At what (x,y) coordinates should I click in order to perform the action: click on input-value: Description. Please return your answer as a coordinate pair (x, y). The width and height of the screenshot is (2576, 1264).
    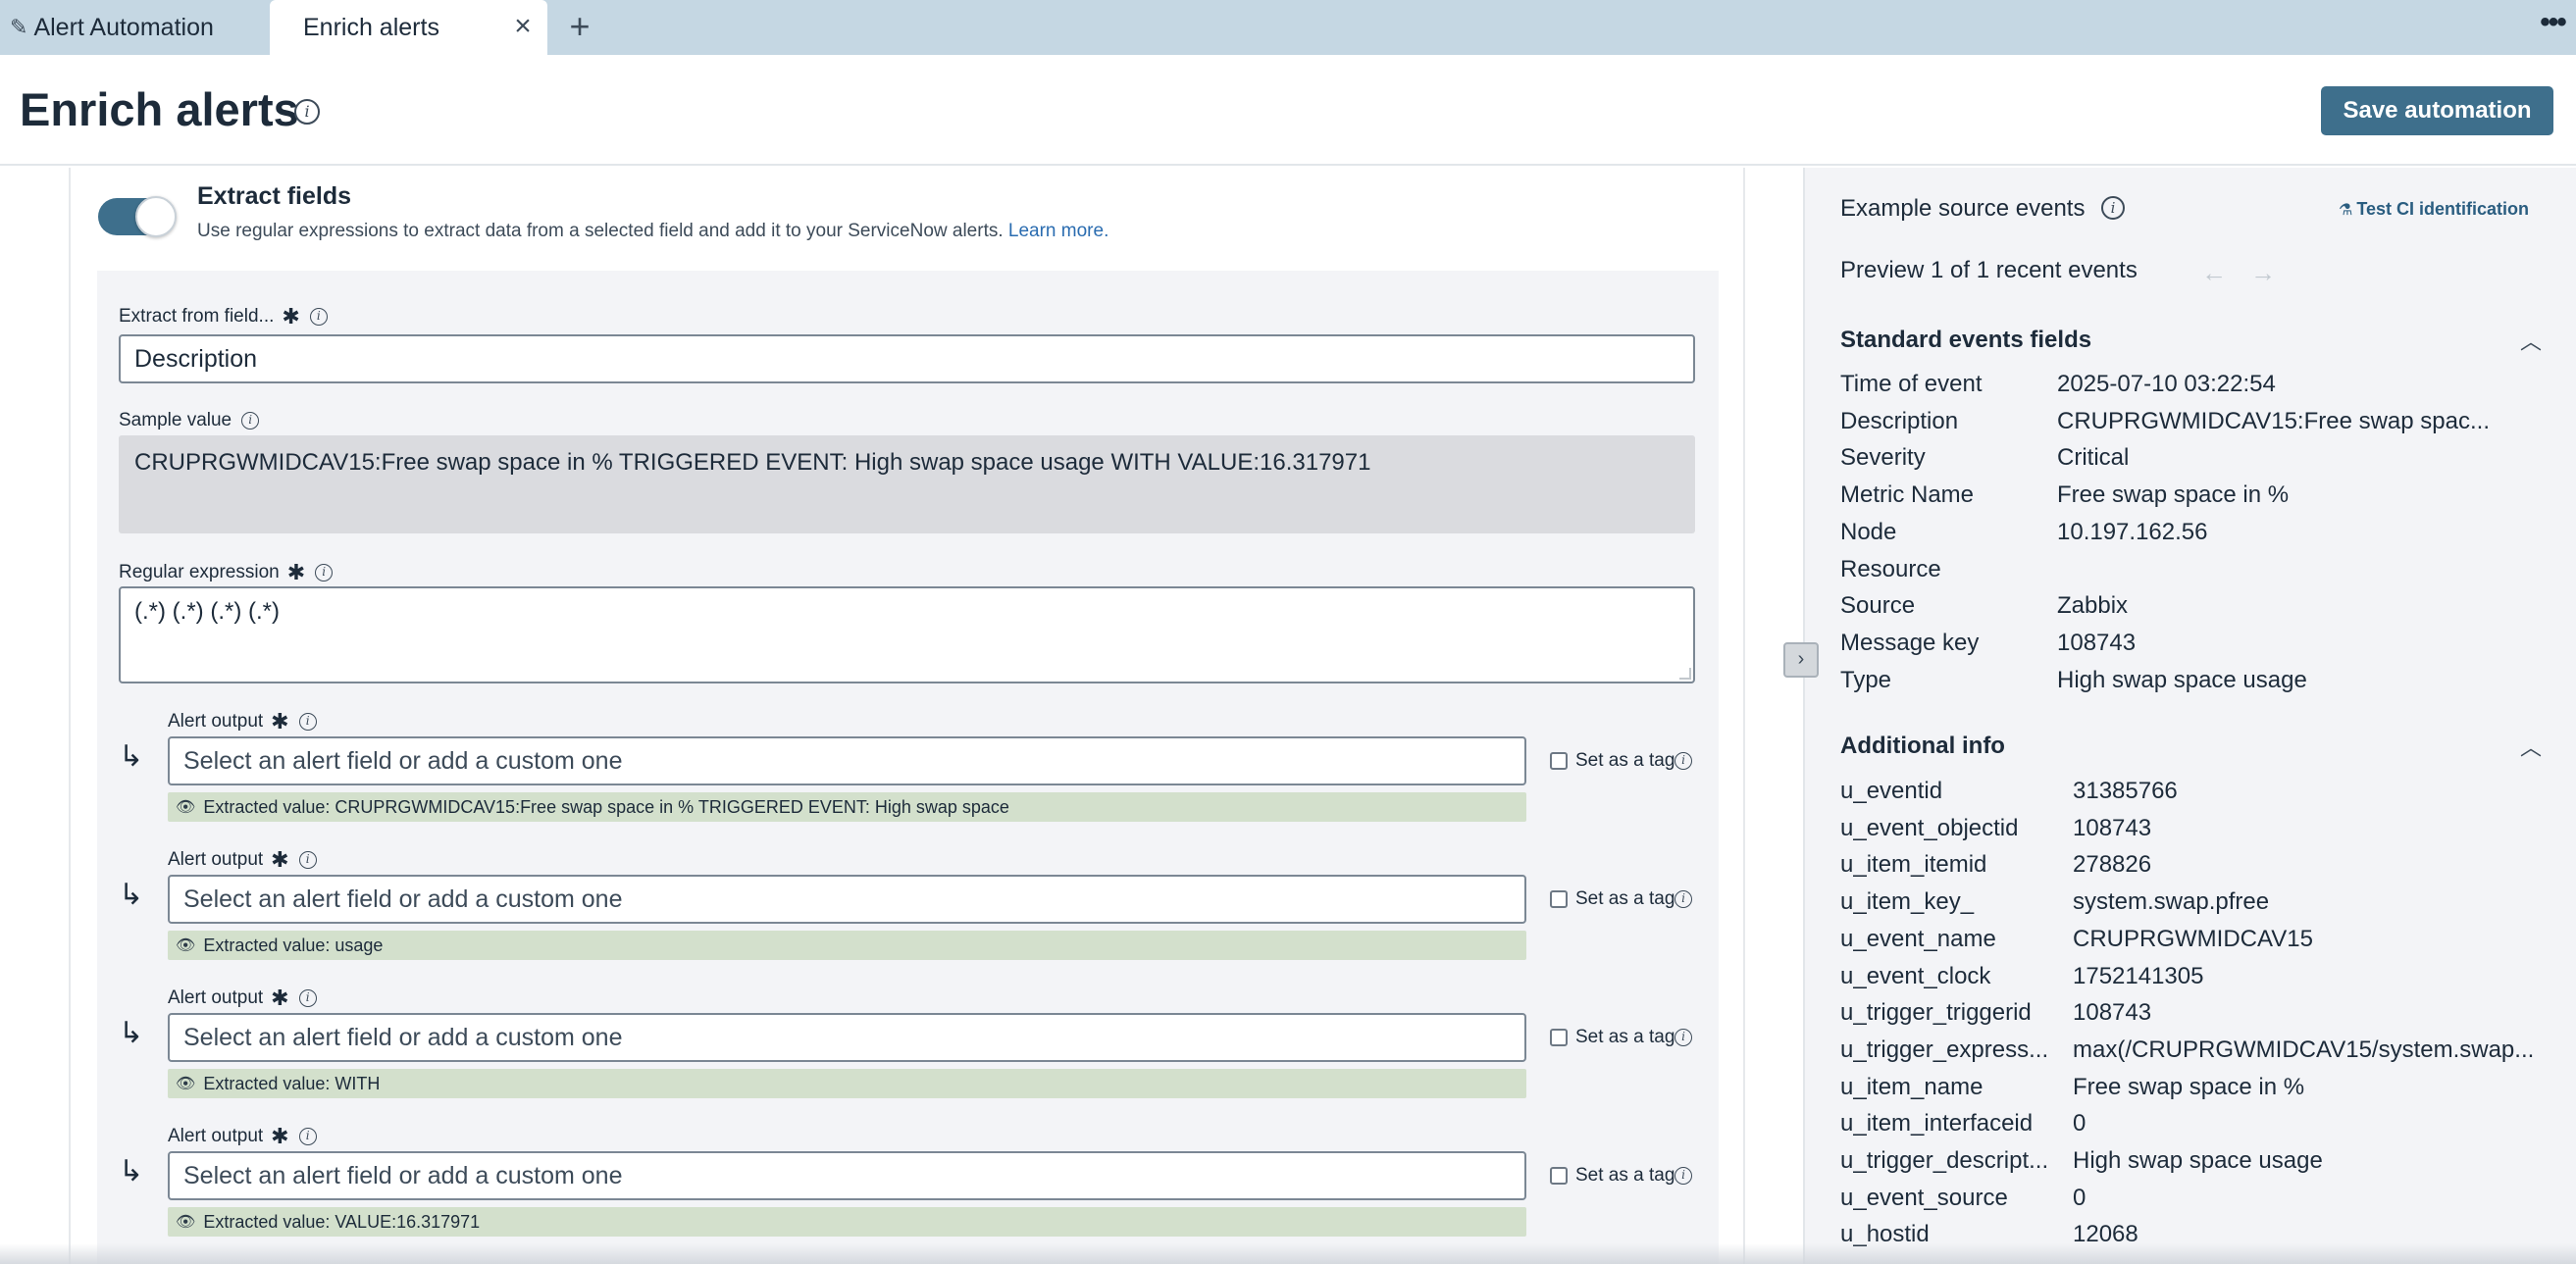
    Looking at the image, I should click on (196, 358).